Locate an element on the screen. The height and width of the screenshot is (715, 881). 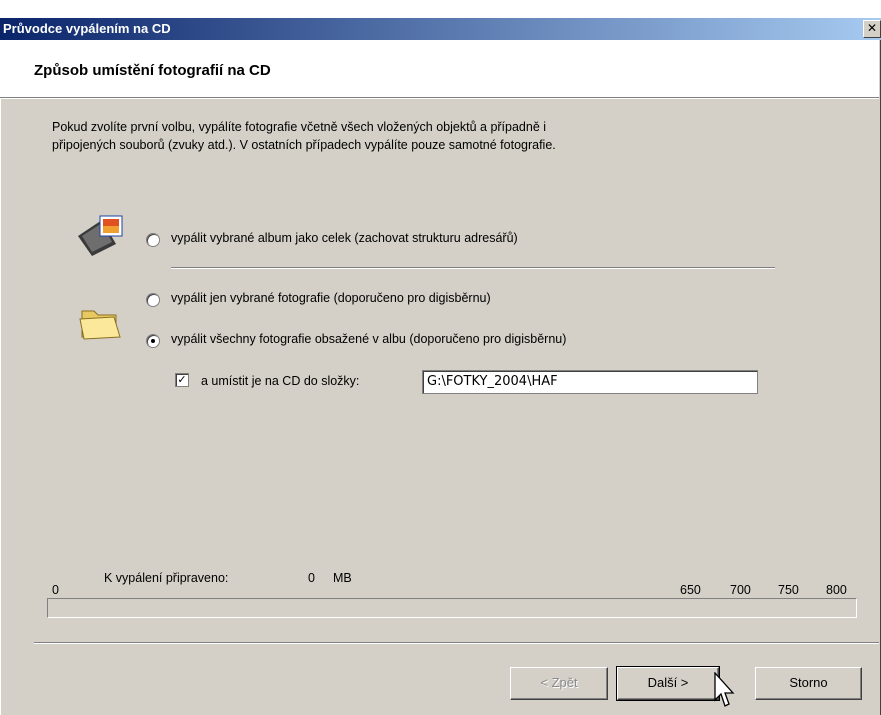
header-divider is located at coordinates (439, 98).